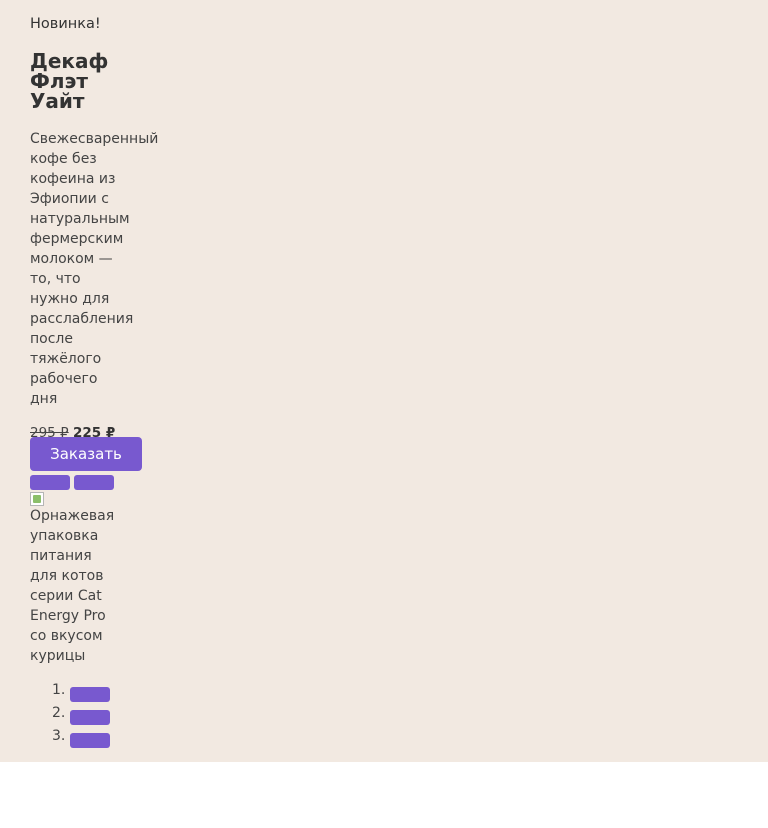 This screenshot has width=768, height=828. Describe the element at coordinates (72, 516) in the screenshot. I see `image-alt-line: Орнажевая` at that location.